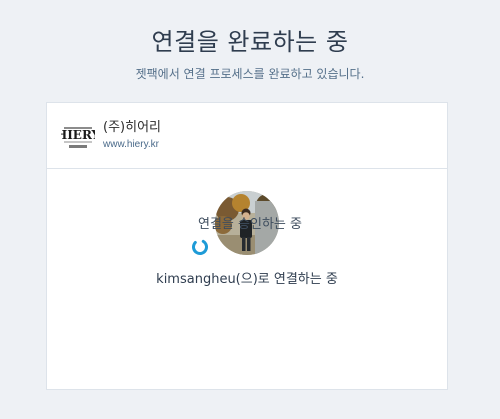 This screenshot has height=419, width=500. I want to click on page-title: 연결을 완료하는 중, so click(250, 42).